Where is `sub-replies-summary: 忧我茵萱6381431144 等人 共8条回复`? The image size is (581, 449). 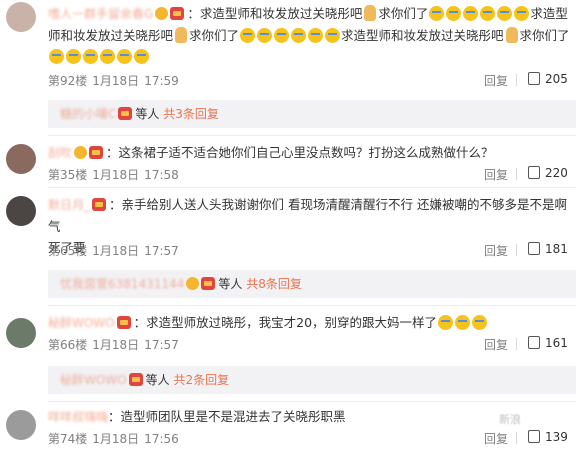
sub-replies-summary: 忧我茵萱6381431144 等人 共8条回复 is located at coordinates (312, 284).